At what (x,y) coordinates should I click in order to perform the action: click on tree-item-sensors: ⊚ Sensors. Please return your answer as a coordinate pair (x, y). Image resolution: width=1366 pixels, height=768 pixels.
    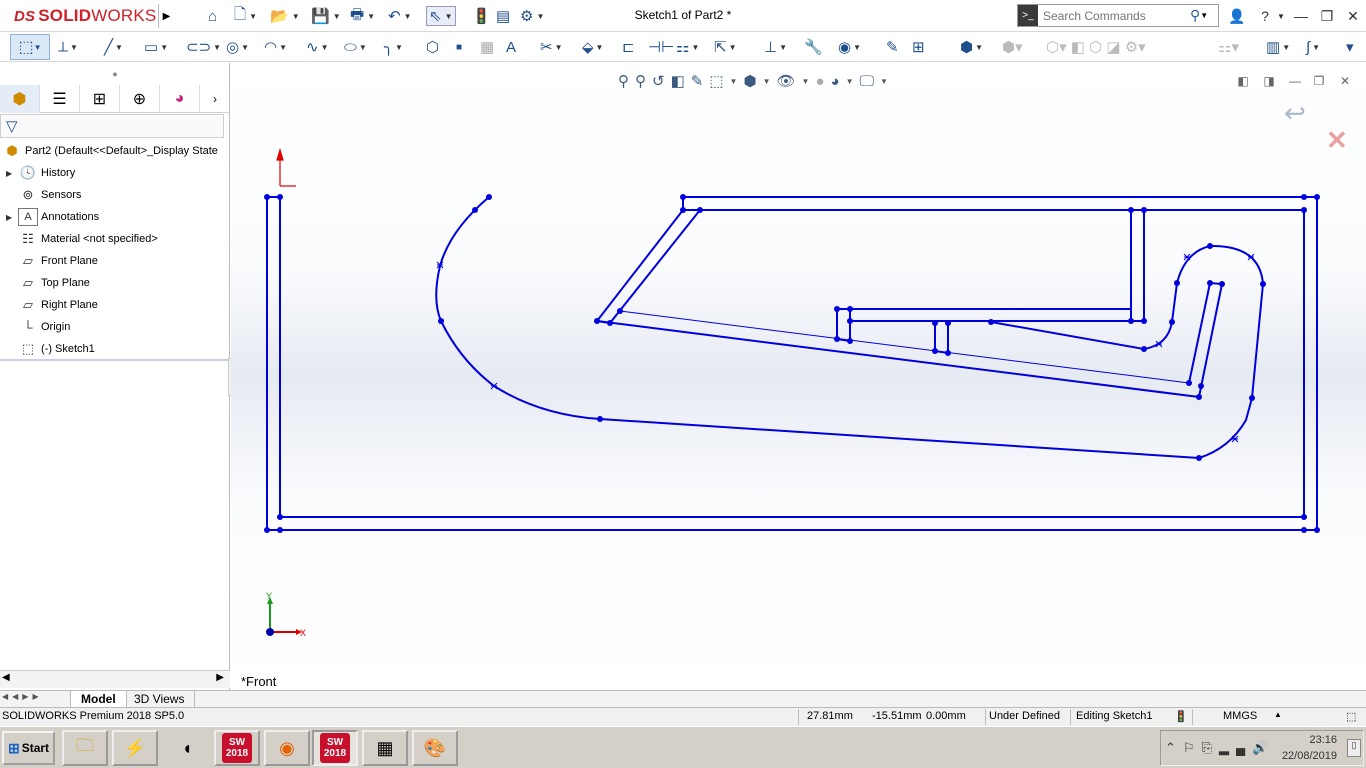
    Looking at the image, I should click on (44, 195).